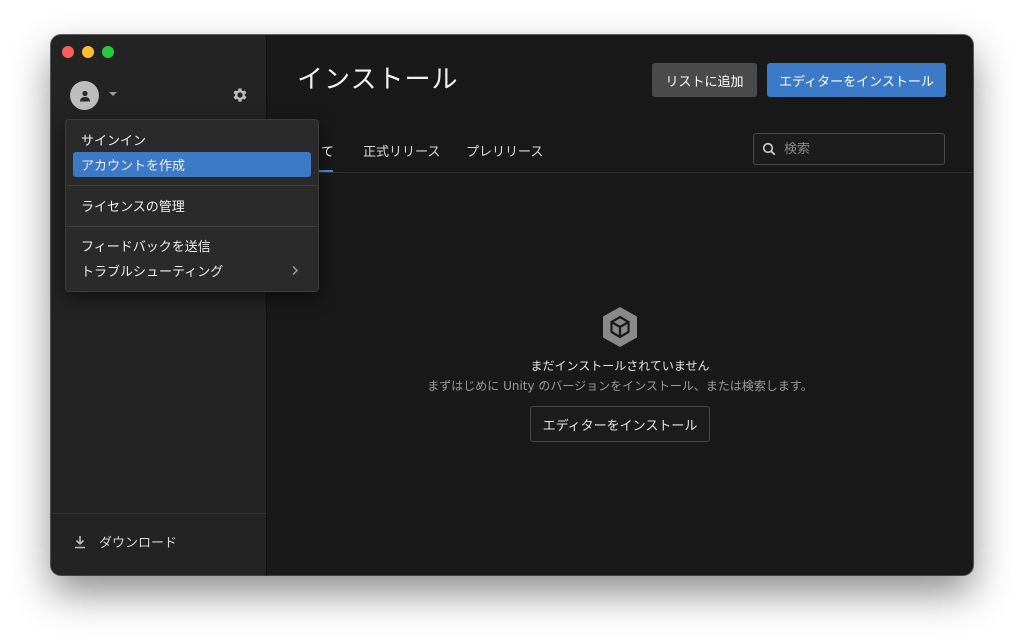  I want to click on tab-all: て, so click(327, 156).